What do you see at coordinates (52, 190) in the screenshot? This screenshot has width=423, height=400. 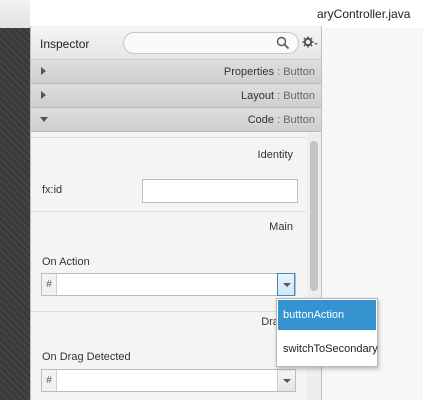 I see `fxid-label: fx:id` at bounding box center [52, 190].